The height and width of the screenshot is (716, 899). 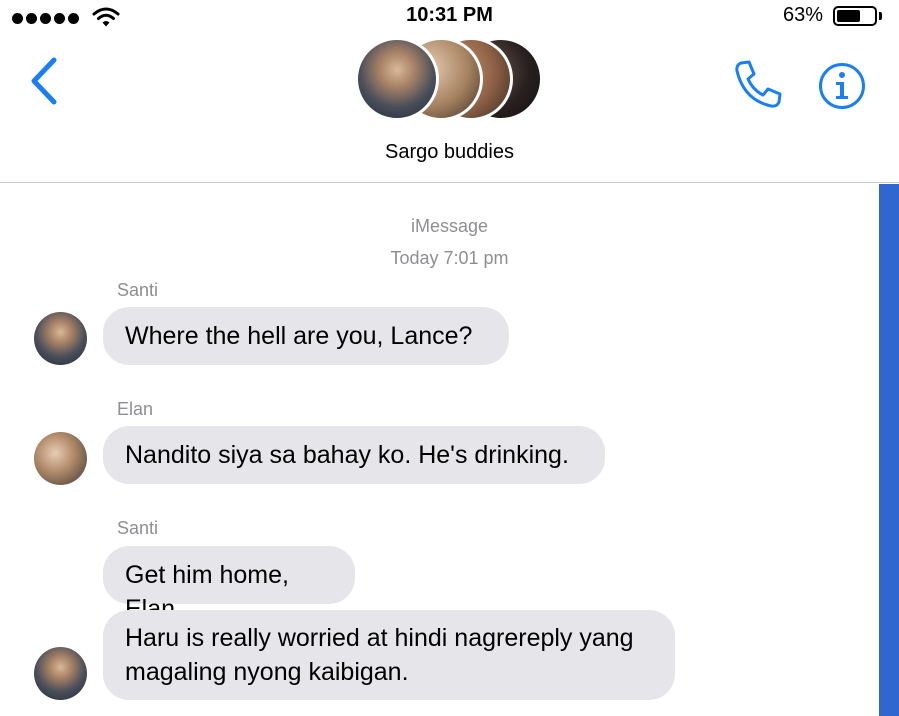 I want to click on info-icon, so click(x=842, y=86).